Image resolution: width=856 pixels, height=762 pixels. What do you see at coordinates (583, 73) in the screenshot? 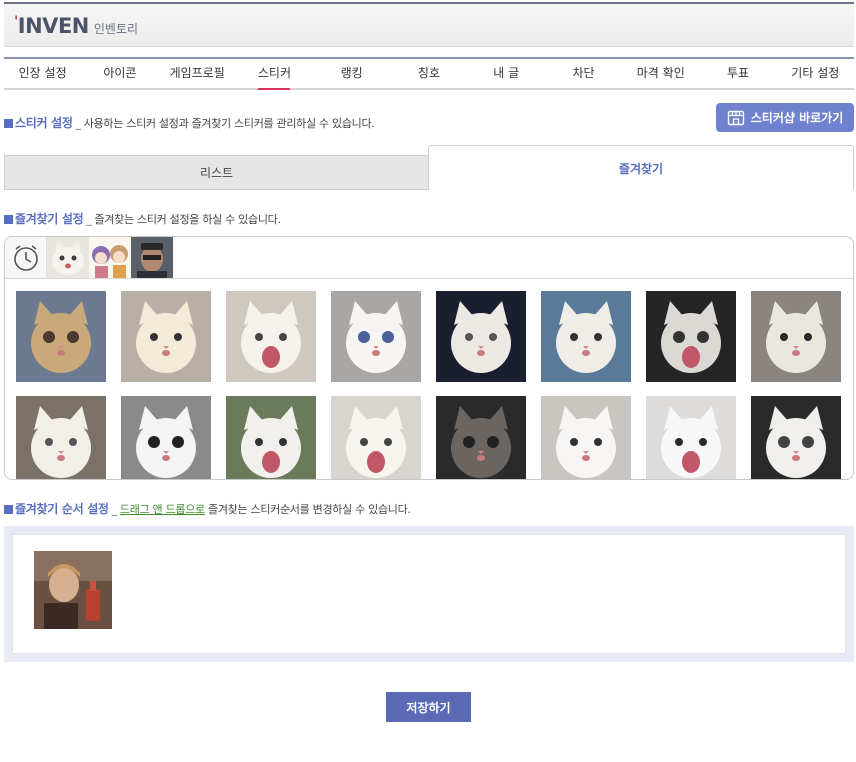
I see `nav-item-7: 차단` at bounding box center [583, 73].